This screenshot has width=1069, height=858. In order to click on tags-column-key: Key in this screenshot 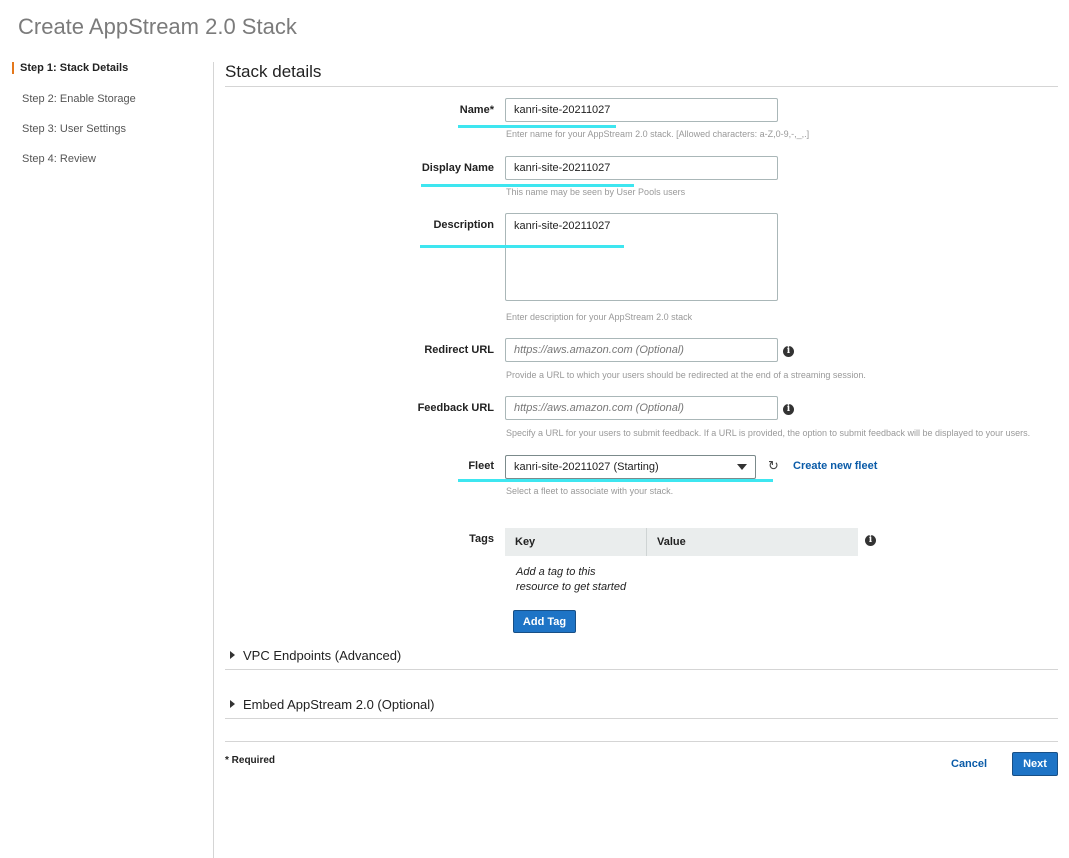, I will do `click(576, 542)`.